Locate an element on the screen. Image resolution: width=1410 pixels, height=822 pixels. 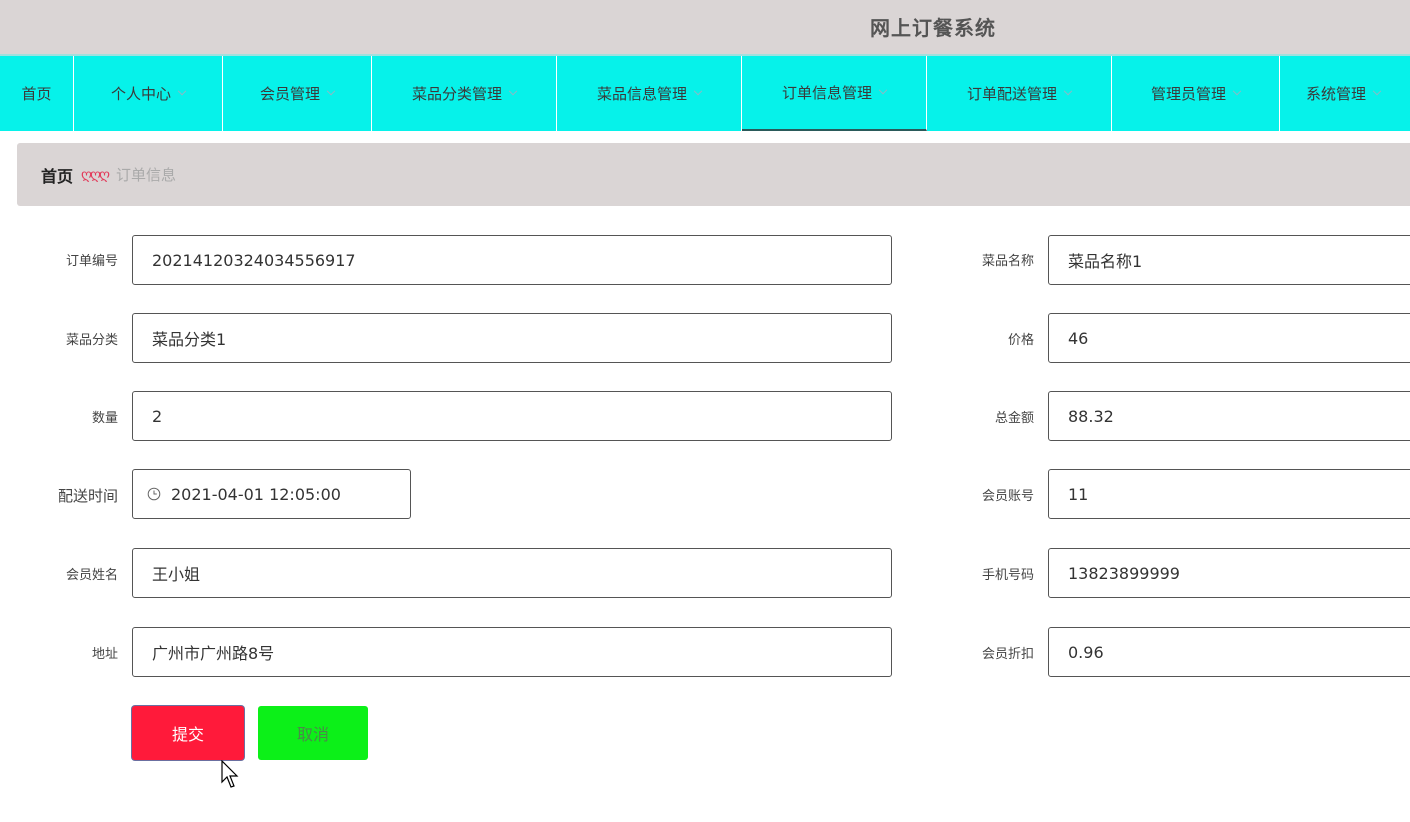
delivery-time-picker: 2021-04-01 12:05:00 is located at coordinates (271, 494).